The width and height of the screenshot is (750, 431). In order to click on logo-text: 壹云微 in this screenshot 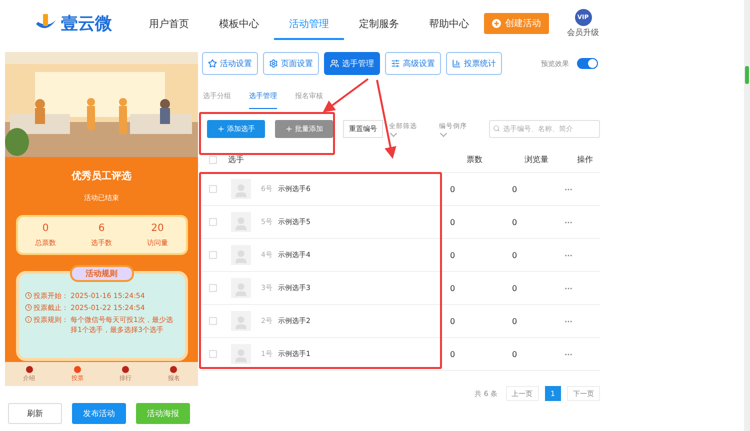, I will do `click(86, 23)`.